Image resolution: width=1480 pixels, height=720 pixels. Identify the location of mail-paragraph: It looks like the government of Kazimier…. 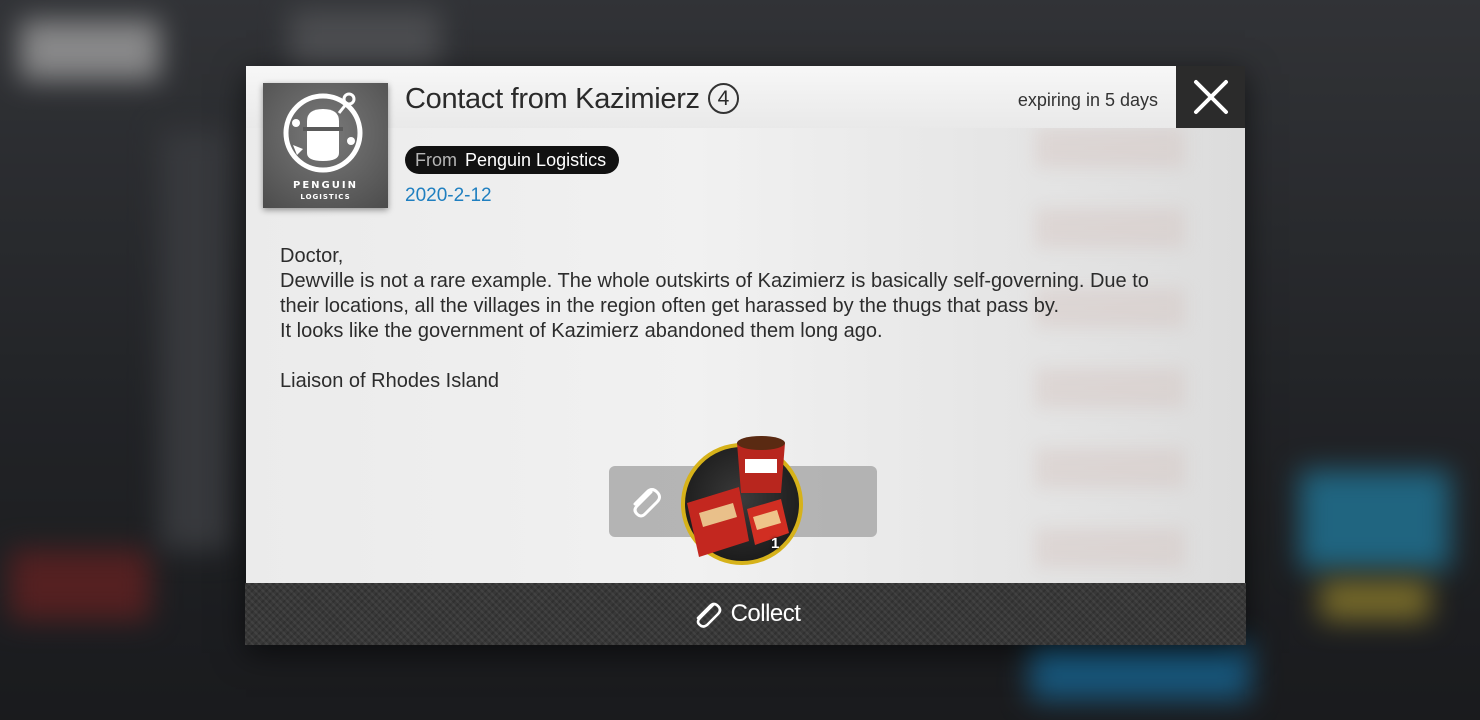
(581, 331).